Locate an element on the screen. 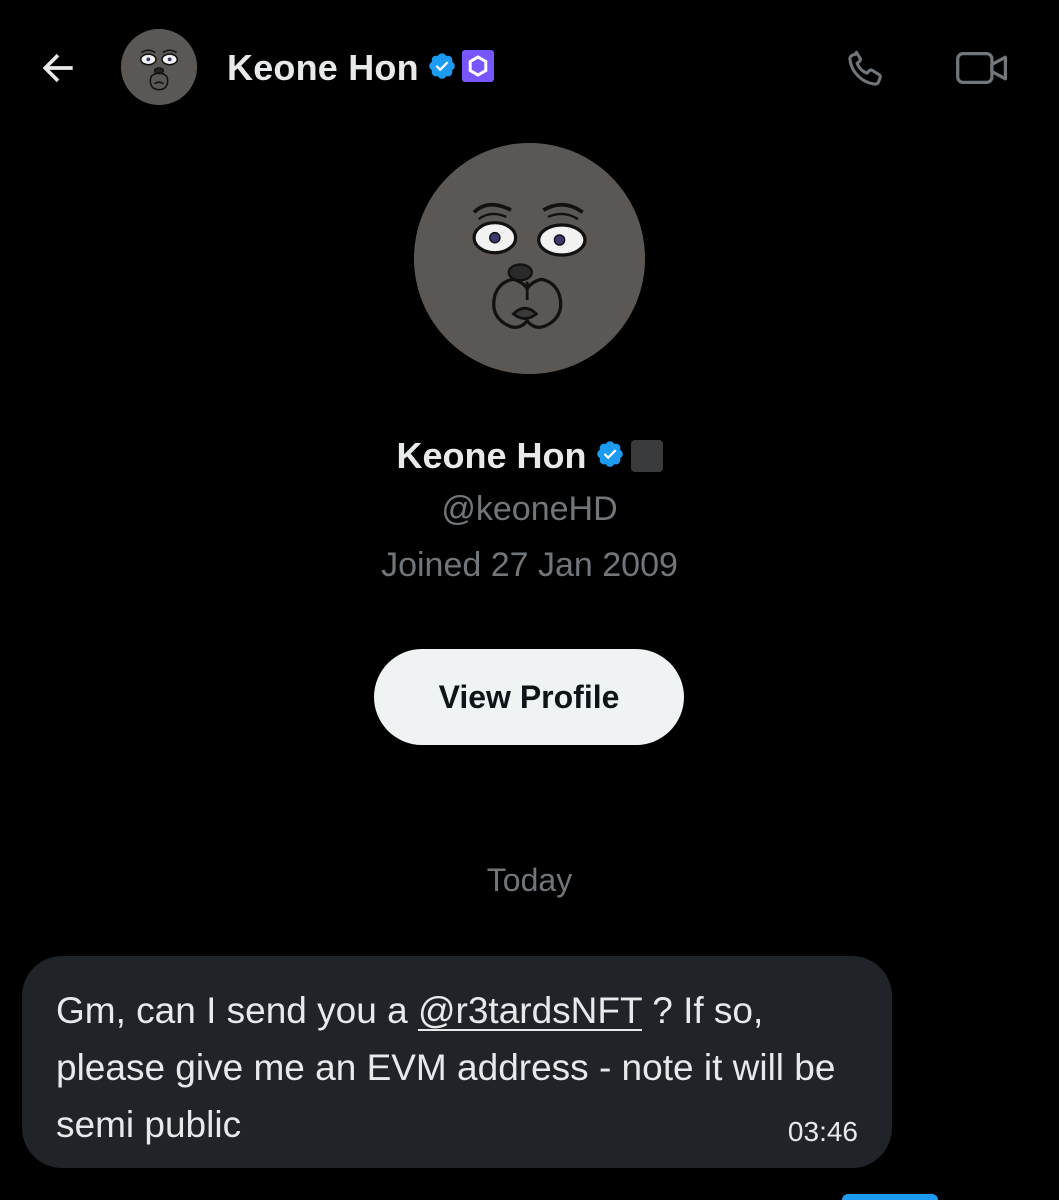  message-timestamp: 03:46 is located at coordinates (822, 1131).